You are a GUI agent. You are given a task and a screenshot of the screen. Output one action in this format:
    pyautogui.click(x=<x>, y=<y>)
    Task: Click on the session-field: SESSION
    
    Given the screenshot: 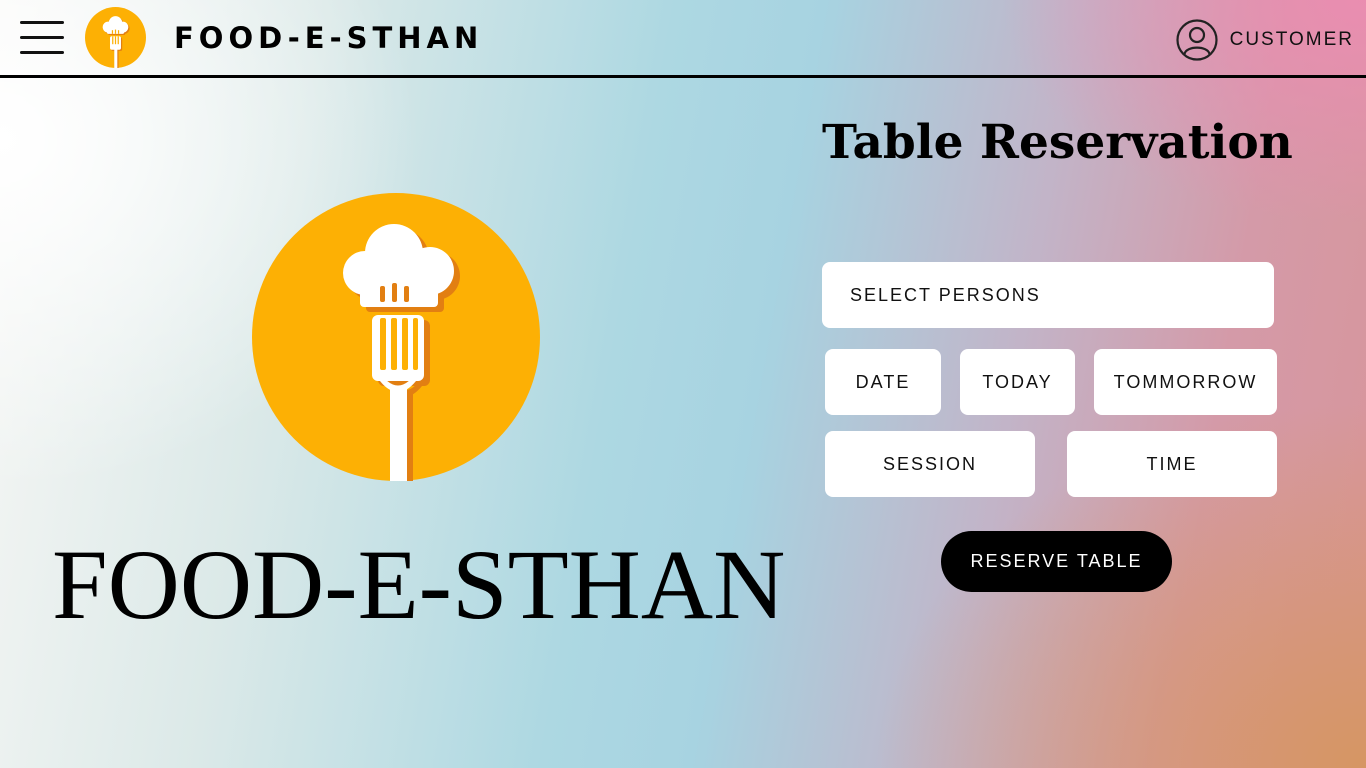 What is the action you would take?
    pyautogui.click(x=930, y=464)
    